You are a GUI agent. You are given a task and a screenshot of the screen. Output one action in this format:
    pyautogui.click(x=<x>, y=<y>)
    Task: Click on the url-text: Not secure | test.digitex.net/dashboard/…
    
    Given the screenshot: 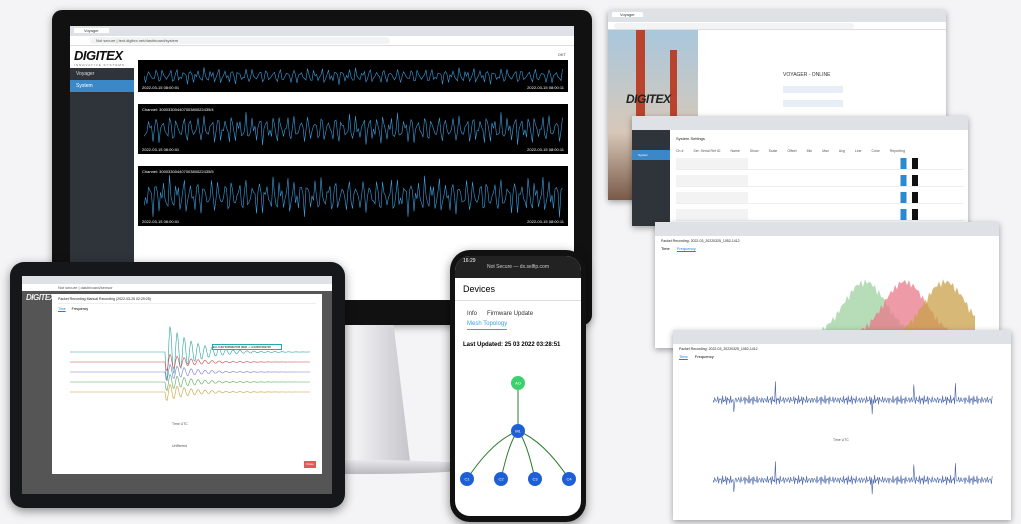 What is the action you would take?
    pyautogui.click(x=240, y=40)
    